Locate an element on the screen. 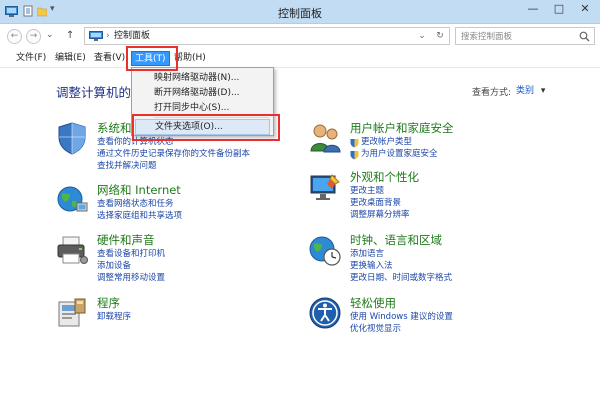 This screenshot has height=405, width=600. category-link: 选择家庭组和共享选项 is located at coordinates (139, 216).